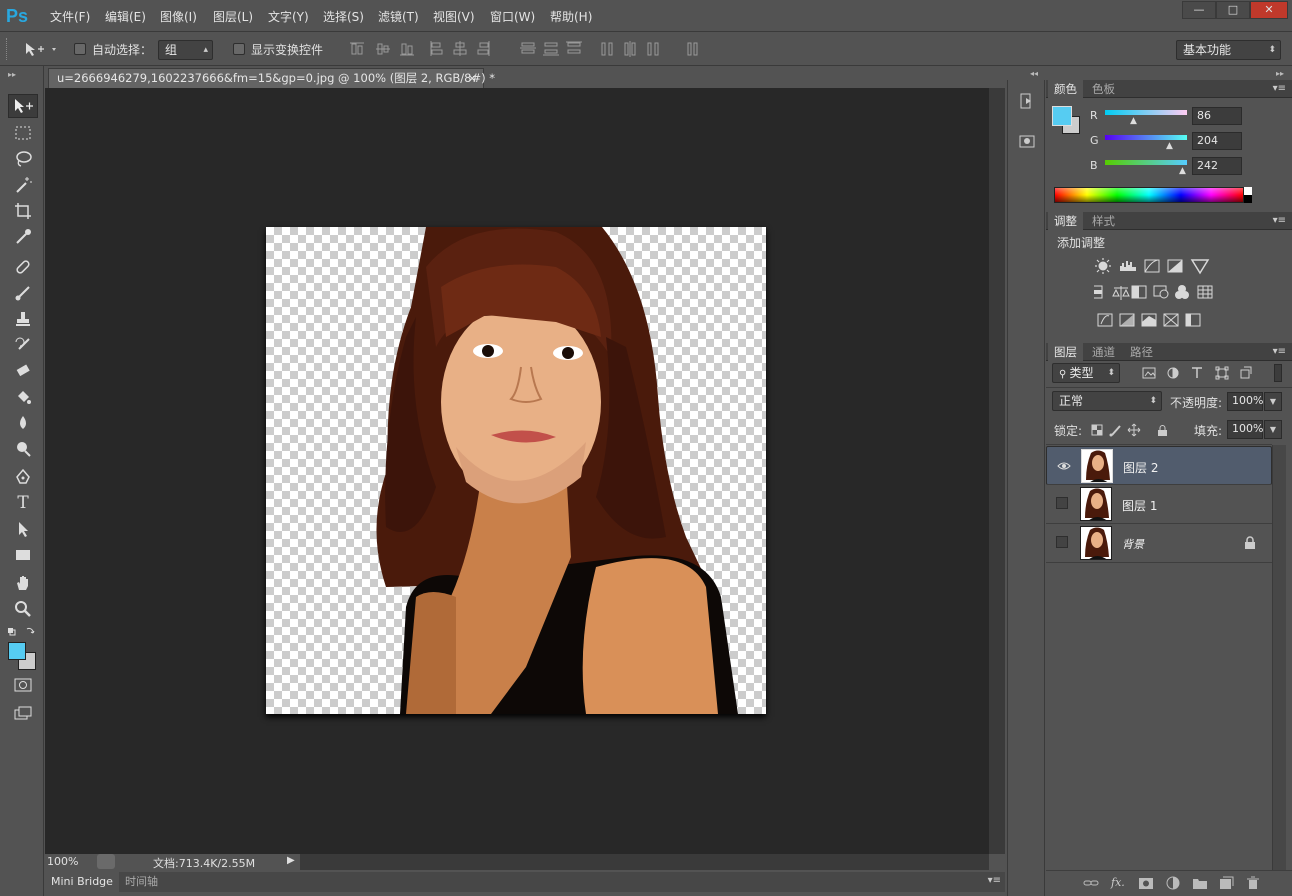 This screenshot has width=1292, height=896. What do you see at coordinates (1154, 294) in the screenshot?
I see `adjustment-icons-grid` at bounding box center [1154, 294].